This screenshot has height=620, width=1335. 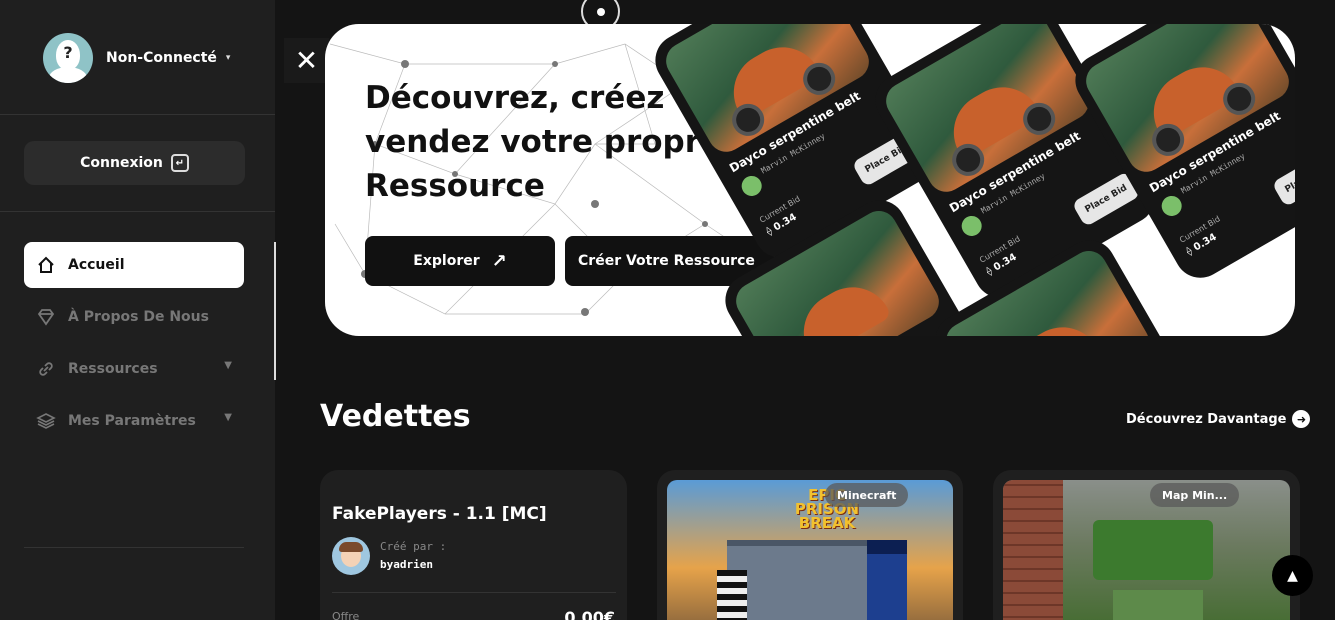 I want to click on user-name: Non-Connecté, so click(x=161, y=58).